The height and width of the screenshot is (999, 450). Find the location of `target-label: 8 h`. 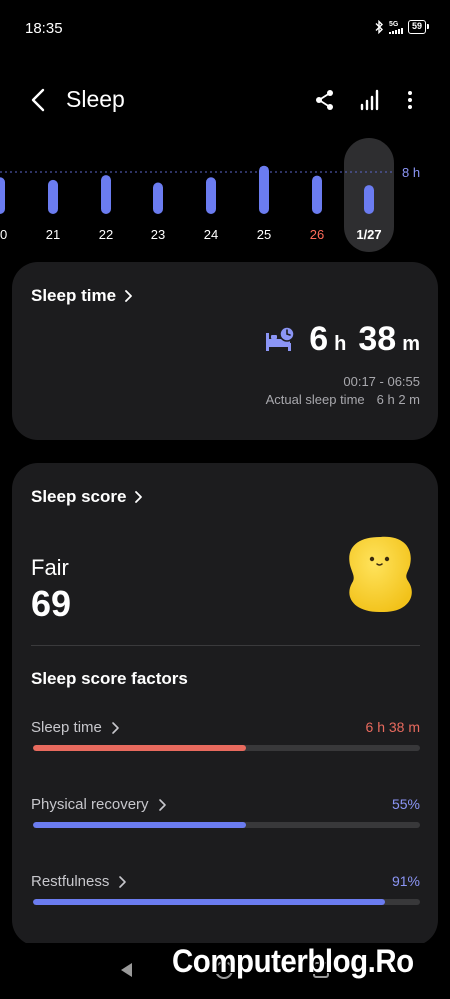

target-label: 8 h is located at coordinates (411, 172).